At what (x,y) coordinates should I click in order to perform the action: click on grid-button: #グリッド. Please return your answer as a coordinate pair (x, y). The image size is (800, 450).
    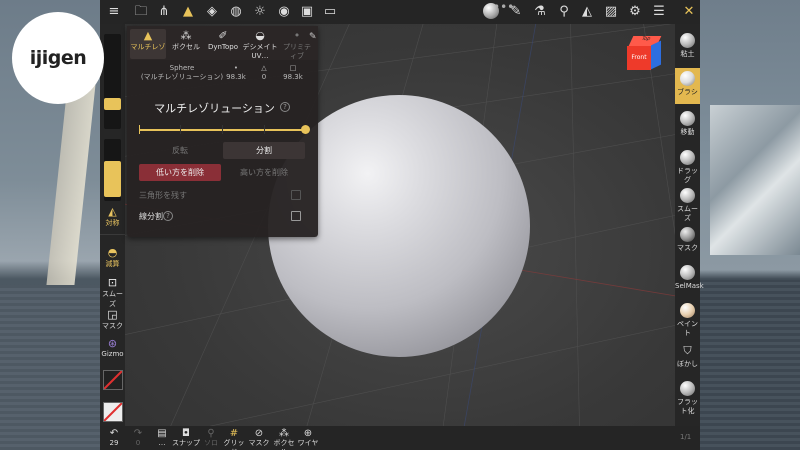
    Looking at the image, I should click on (234, 439).